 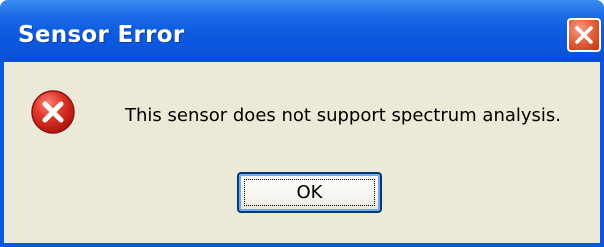 I want to click on error-icon, so click(x=53, y=112).